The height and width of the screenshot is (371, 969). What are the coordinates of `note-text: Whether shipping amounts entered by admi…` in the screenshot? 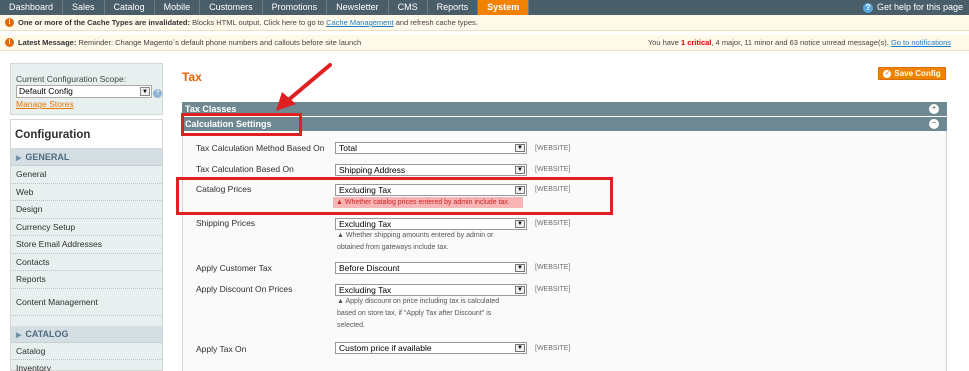 It's located at (419, 235).